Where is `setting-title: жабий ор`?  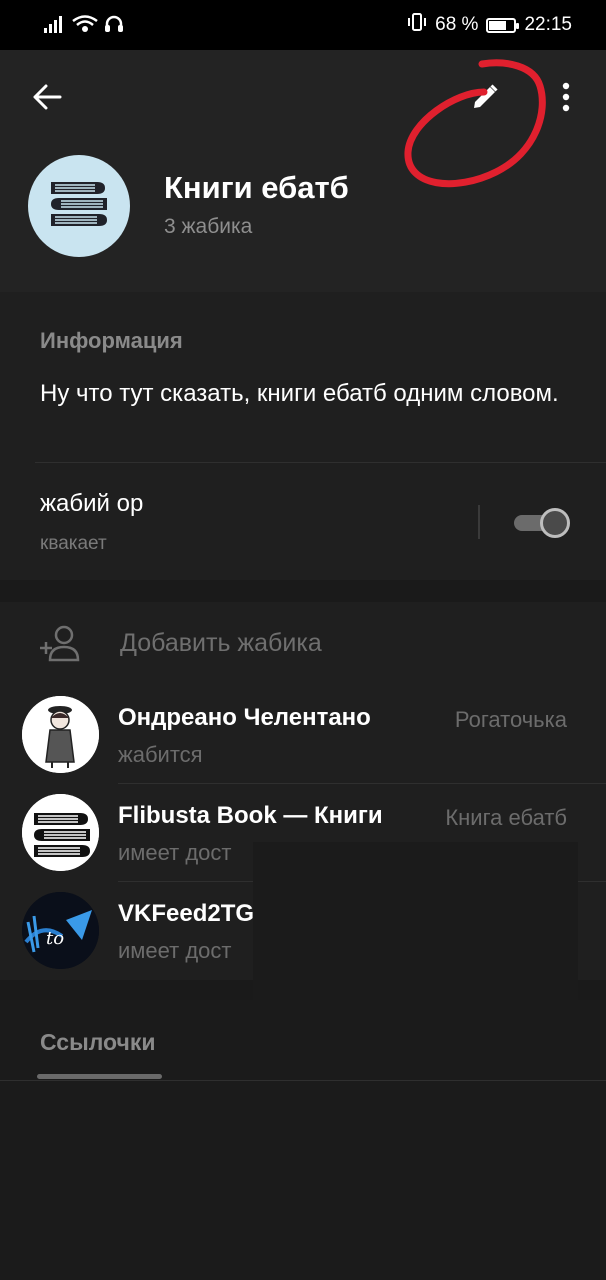
setting-title: жабий ор is located at coordinates (91, 504).